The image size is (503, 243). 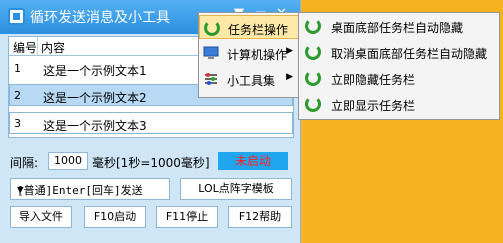 What do you see at coordinates (211, 79) in the screenshot?
I see `tools-icon` at bounding box center [211, 79].